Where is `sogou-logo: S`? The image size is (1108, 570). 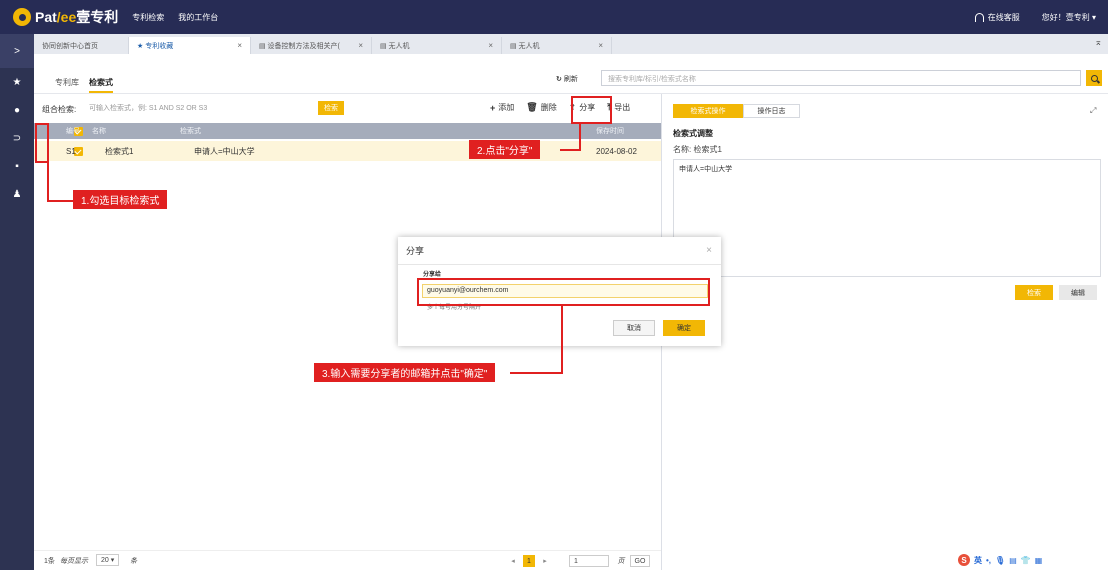 sogou-logo: S is located at coordinates (964, 560).